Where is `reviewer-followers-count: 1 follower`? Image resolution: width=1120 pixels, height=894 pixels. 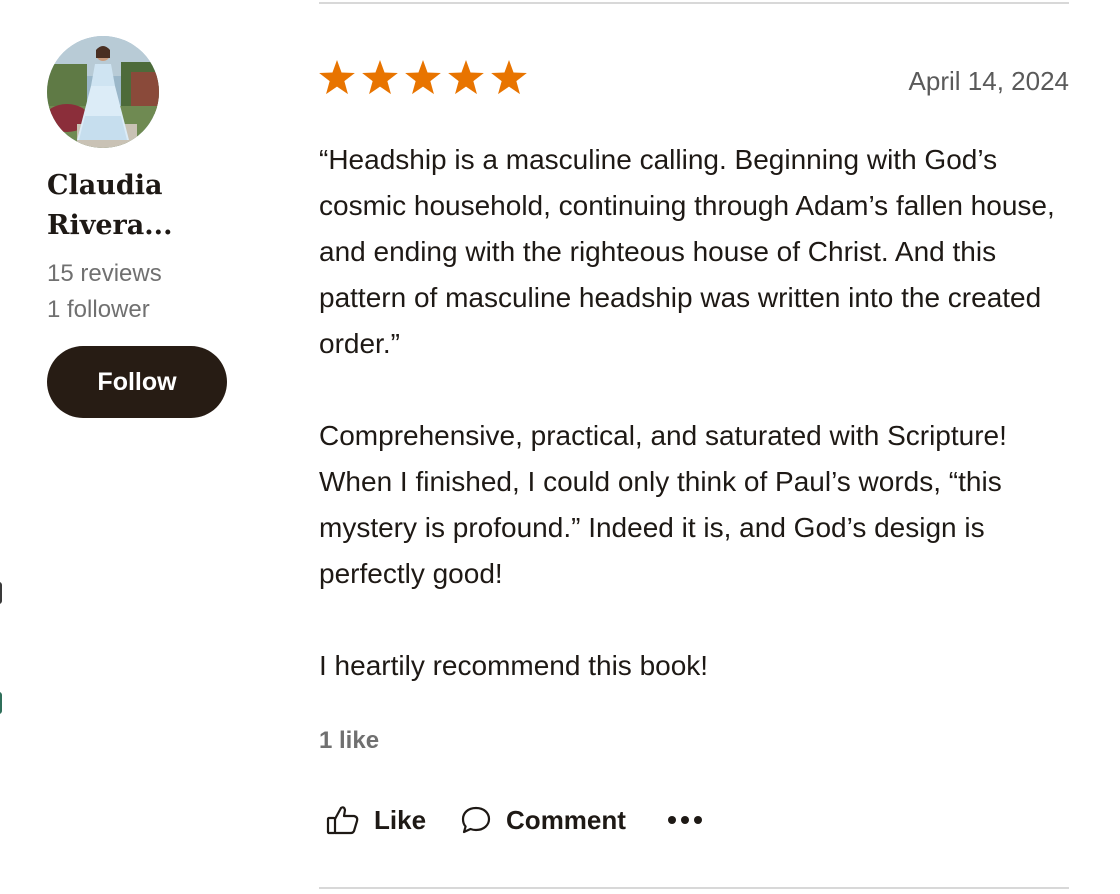
reviewer-followers-count: 1 follower is located at coordinates (98, 309).